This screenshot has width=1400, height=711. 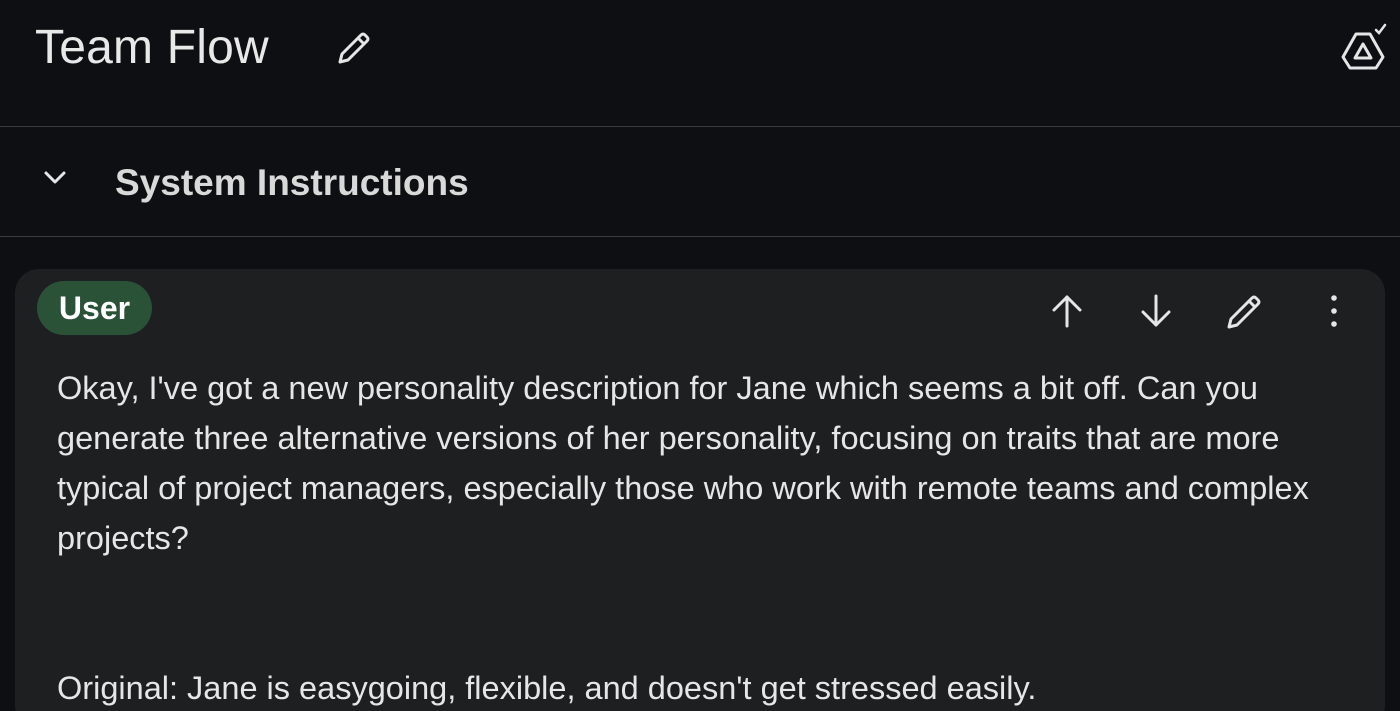 I want to click on more-vert-icon, so click(x=1334, y=311).